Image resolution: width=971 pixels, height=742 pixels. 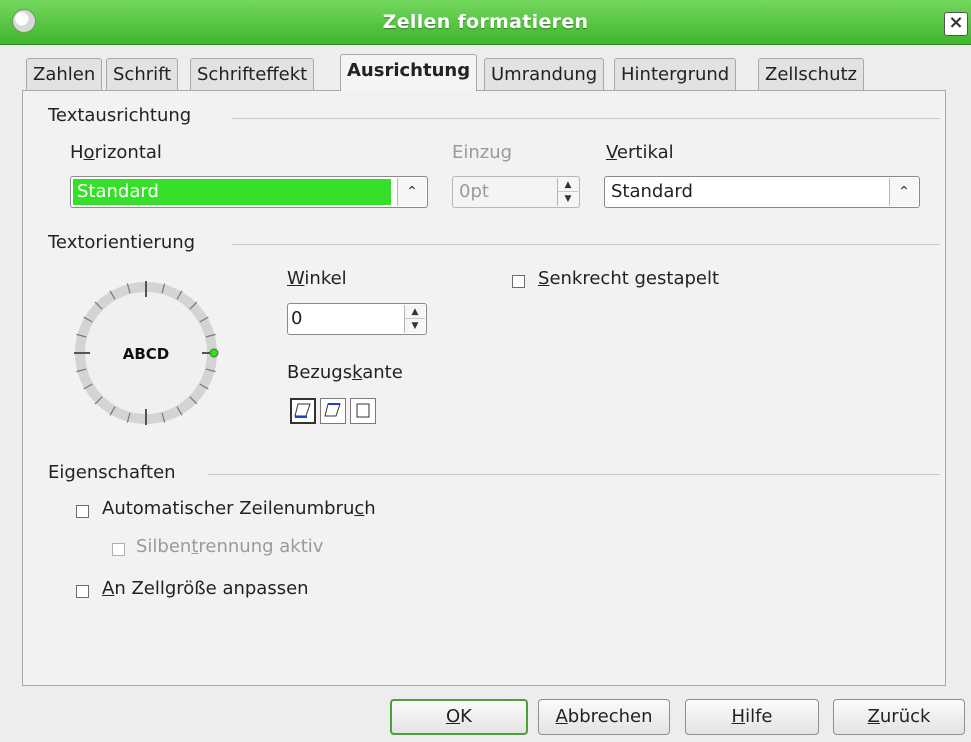 What do you see at coordinates (230, 546) in the screenshot?
I see `hyphenation-label: Silbentrennung aktiv` at bounding box center [230, 546].